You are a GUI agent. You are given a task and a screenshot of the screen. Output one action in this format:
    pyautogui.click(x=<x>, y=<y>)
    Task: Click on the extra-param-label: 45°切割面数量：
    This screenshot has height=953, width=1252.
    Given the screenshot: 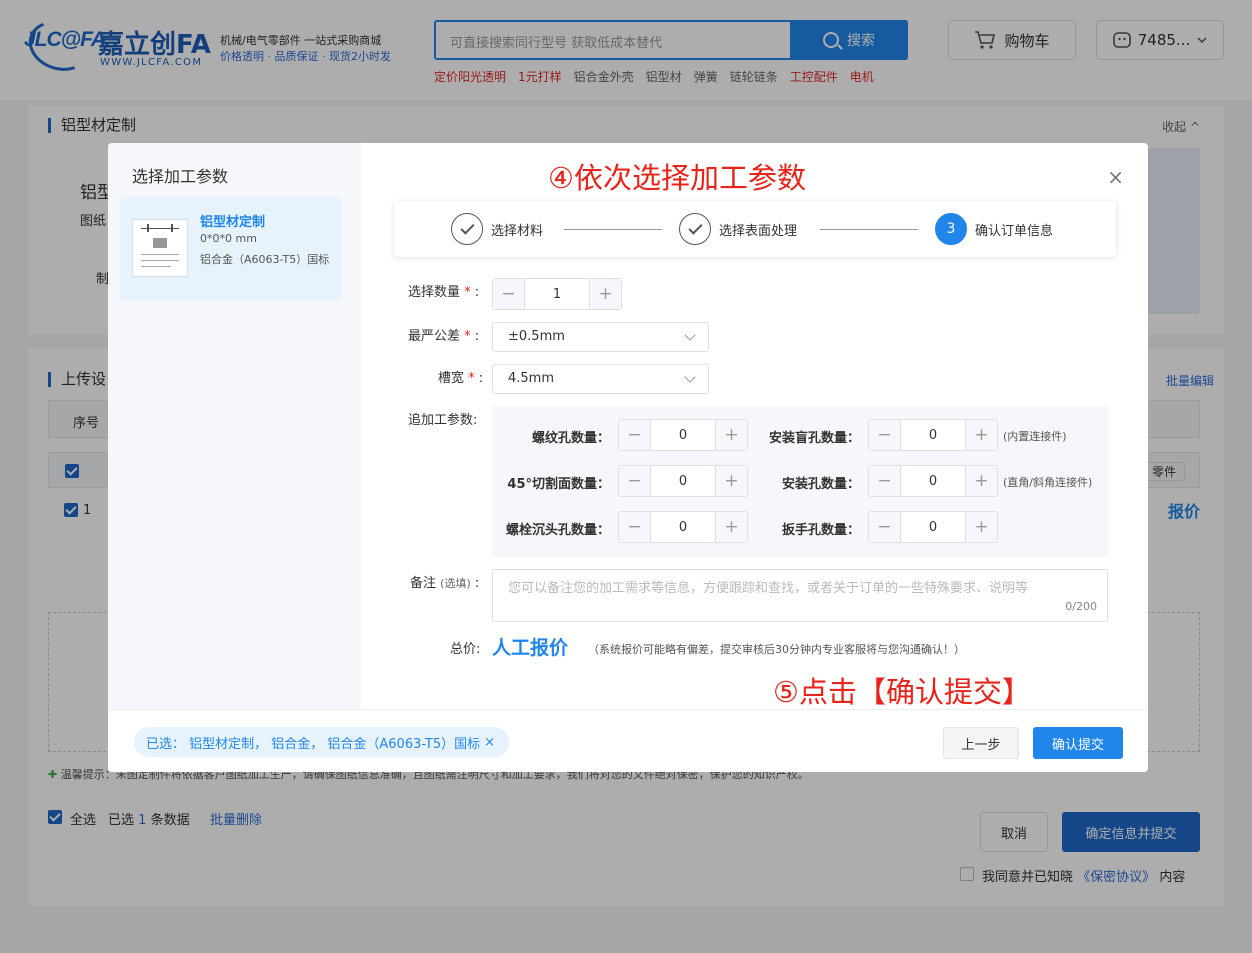 What is the action you would take?
    pyautogui.click(x=558, y=484)
    